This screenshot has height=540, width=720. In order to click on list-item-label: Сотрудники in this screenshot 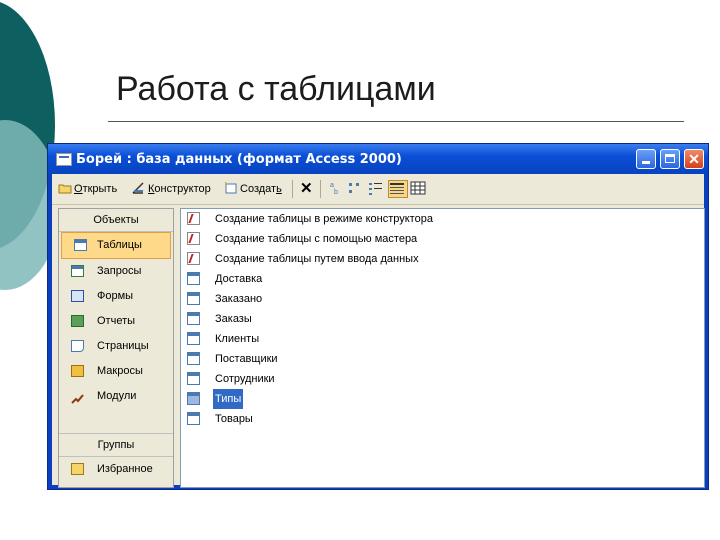, I will do `click(245, 379)`.